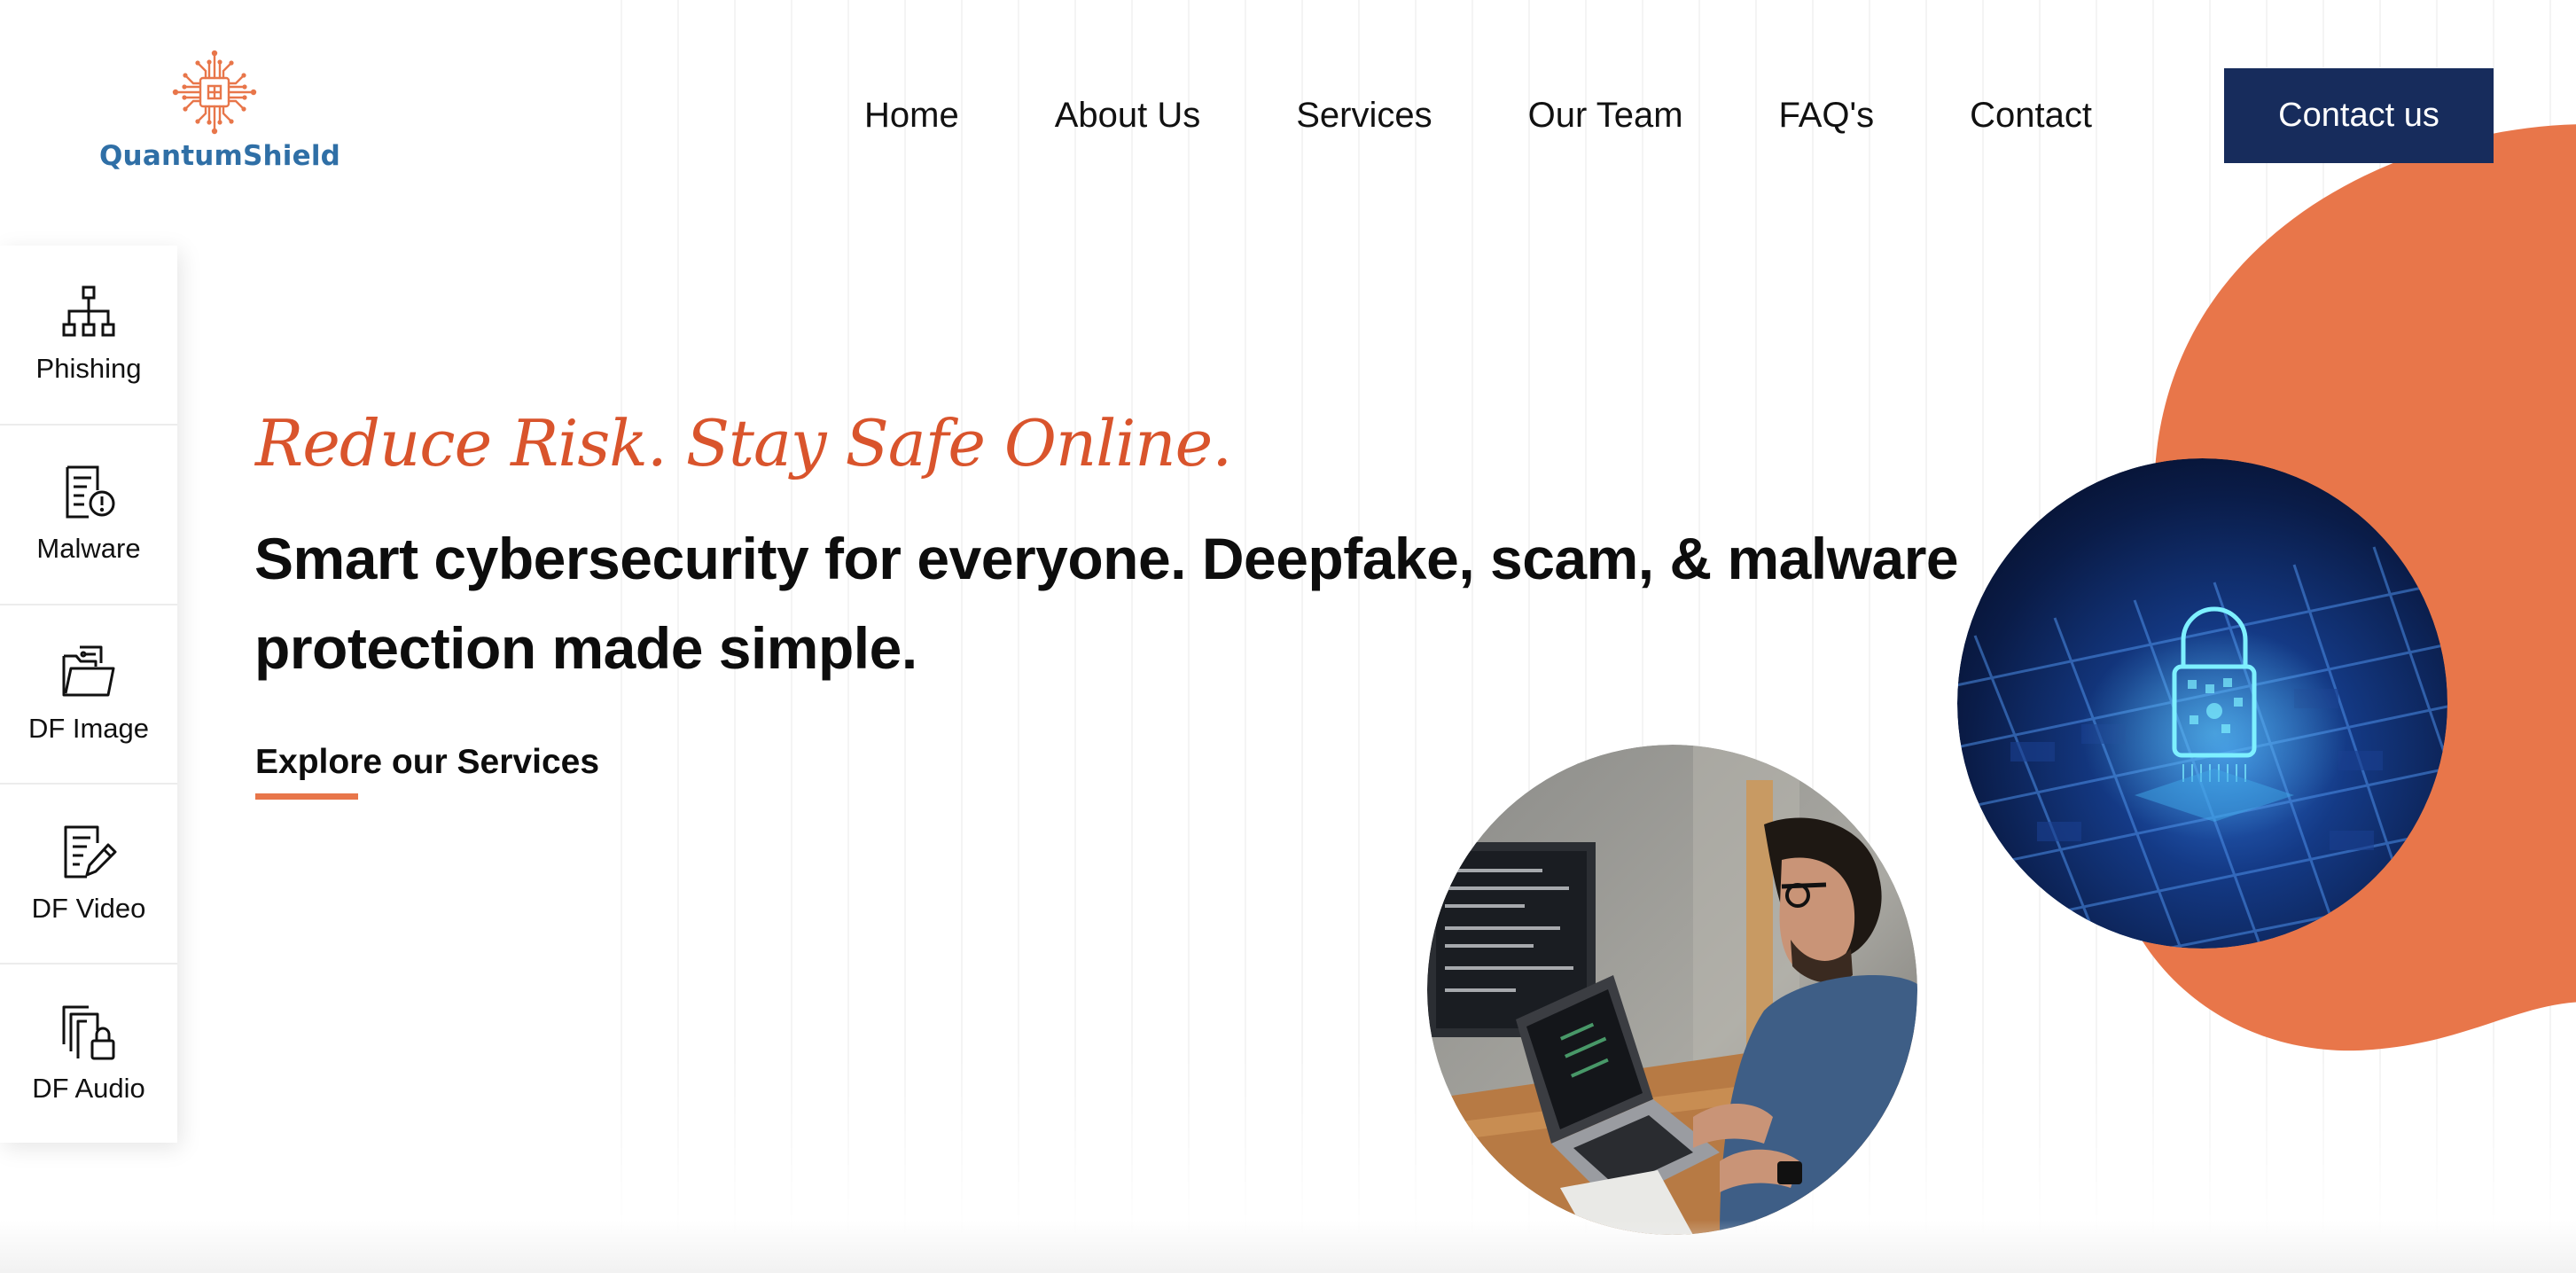 The height and width of the screenshot is (1273, 2576). What do you see at coordinates (911, 116) in the screenshot?
I see `nav-home: Home` at bounding box center [911, 116].